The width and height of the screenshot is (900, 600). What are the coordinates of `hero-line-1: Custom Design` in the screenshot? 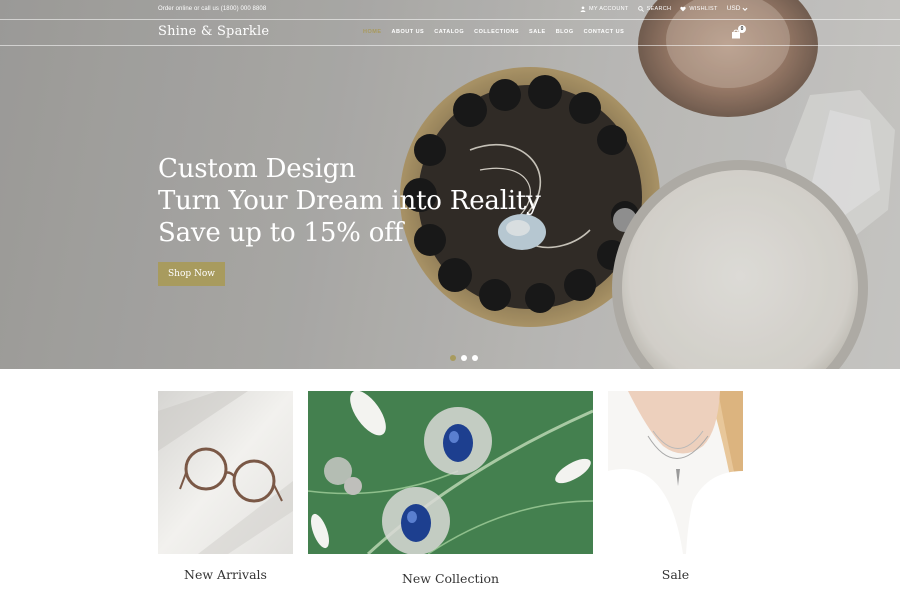 It's located at (257, 169).